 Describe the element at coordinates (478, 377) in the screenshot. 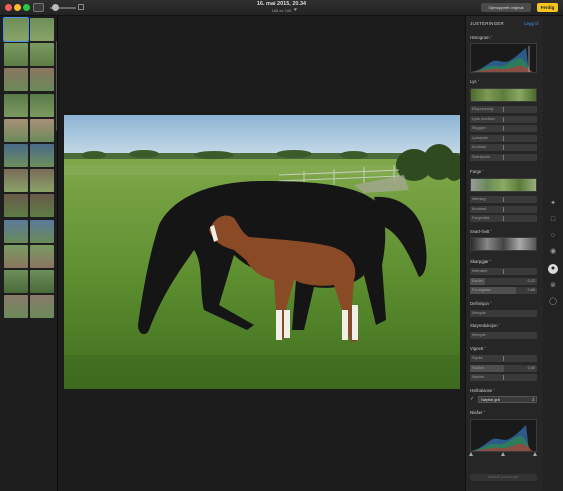

I see `slider-label: Mykhet` at that location.